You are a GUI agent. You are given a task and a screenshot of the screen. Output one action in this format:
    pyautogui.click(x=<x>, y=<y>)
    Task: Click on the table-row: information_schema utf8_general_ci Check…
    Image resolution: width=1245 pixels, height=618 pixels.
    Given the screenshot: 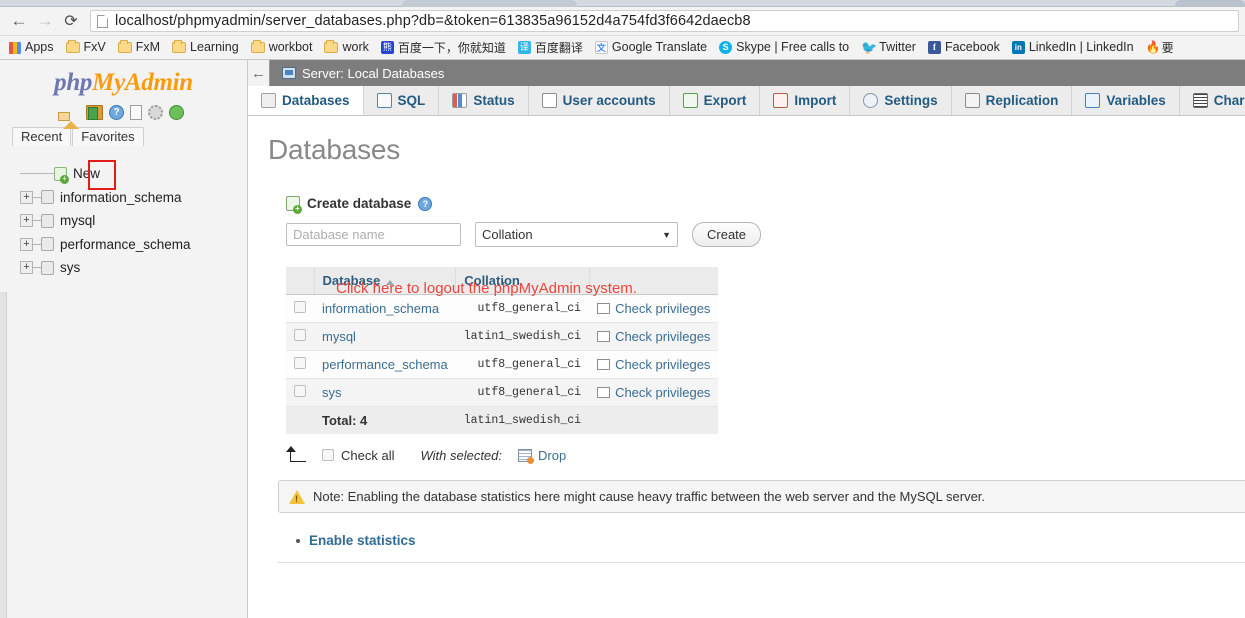 What is the action you would take?
    pyautogui.click(x=502, y=308)
    